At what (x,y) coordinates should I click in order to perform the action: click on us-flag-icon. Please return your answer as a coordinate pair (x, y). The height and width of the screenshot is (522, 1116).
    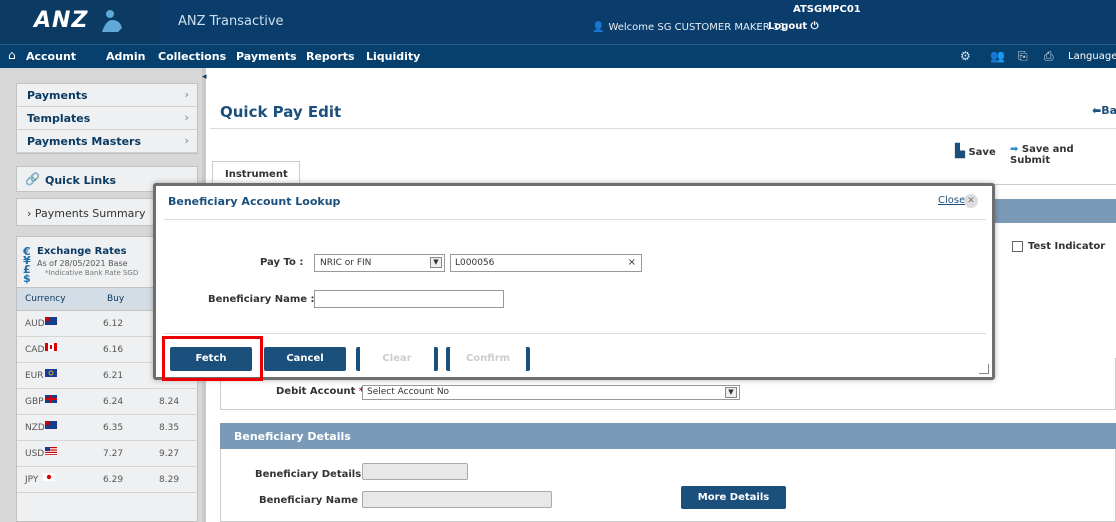
    Looking at the image, I should click on (51, 451).